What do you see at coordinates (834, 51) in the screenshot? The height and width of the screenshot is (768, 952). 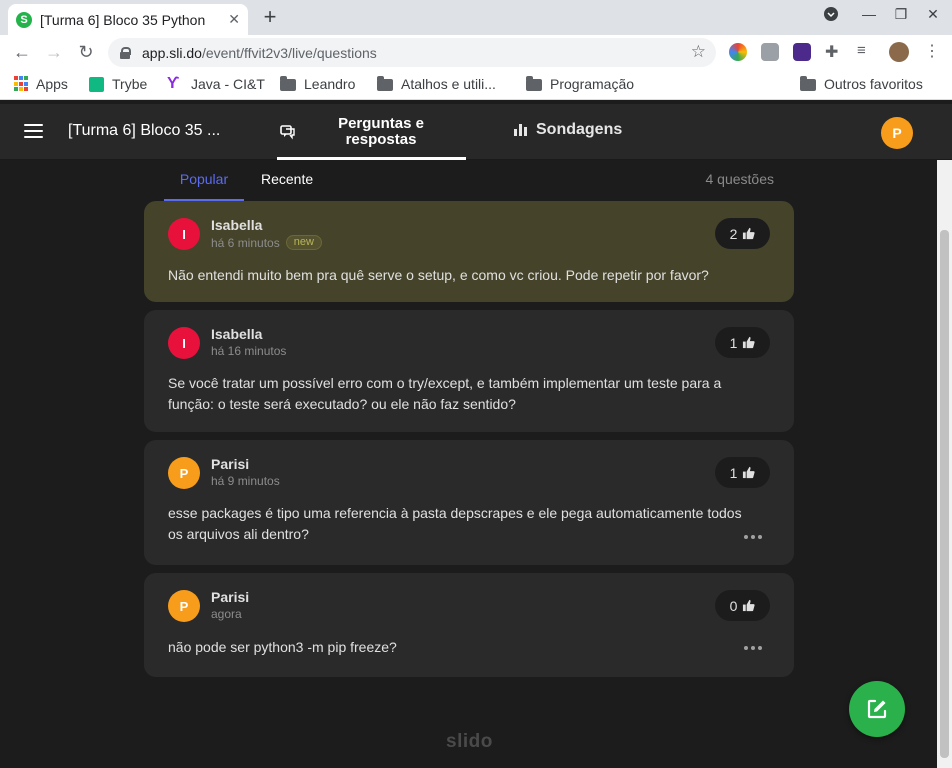 I see `extensions-puzzle-icon: ✚` at bounding box center [834, 51].